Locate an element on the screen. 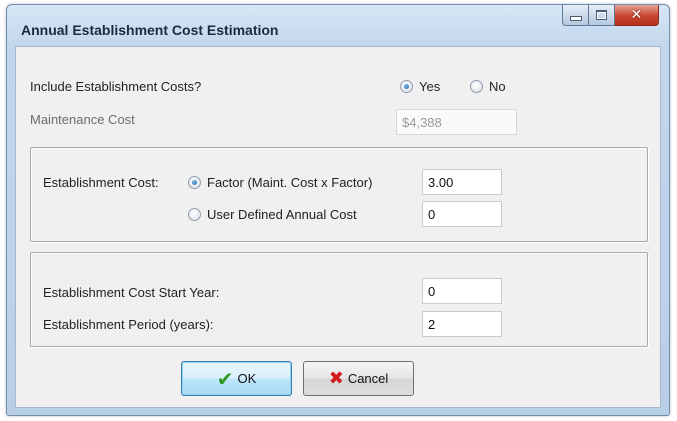  maximize-icon is located at coordinates (601, 15).